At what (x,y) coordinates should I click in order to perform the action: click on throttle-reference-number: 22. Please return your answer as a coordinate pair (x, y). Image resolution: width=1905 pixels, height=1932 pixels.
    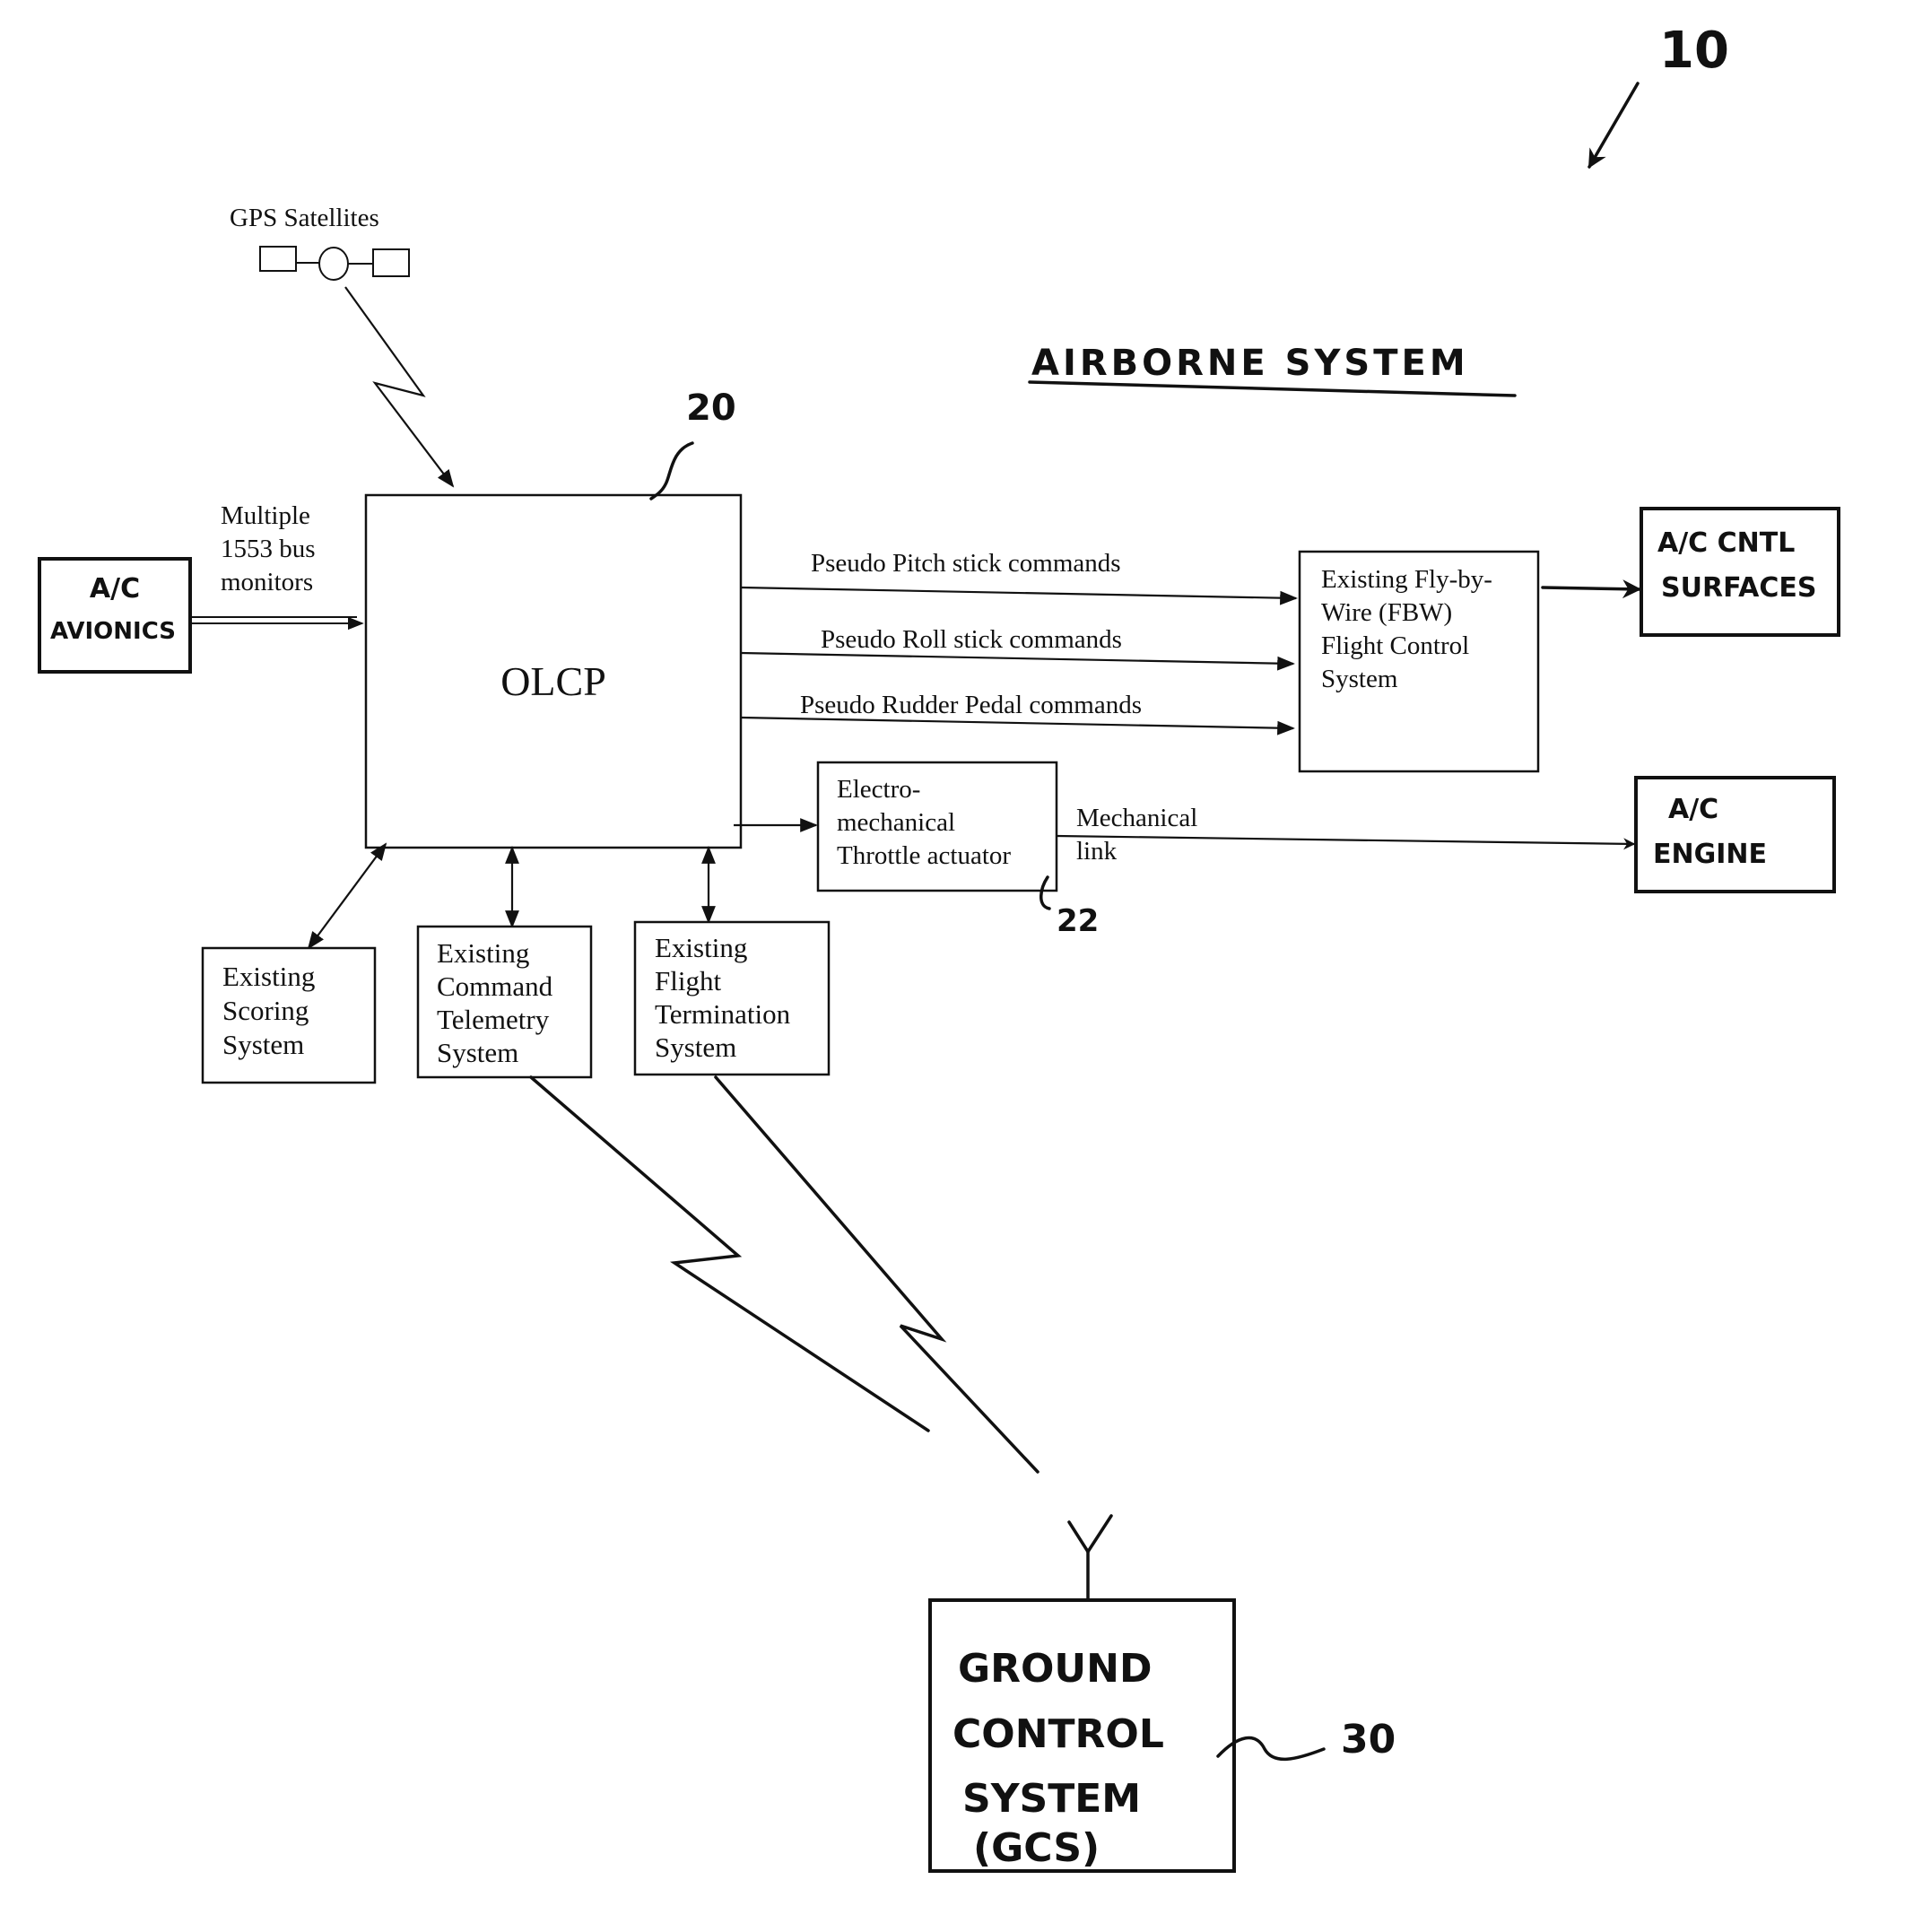
    Looking at the image, I should click on (1078, 921).